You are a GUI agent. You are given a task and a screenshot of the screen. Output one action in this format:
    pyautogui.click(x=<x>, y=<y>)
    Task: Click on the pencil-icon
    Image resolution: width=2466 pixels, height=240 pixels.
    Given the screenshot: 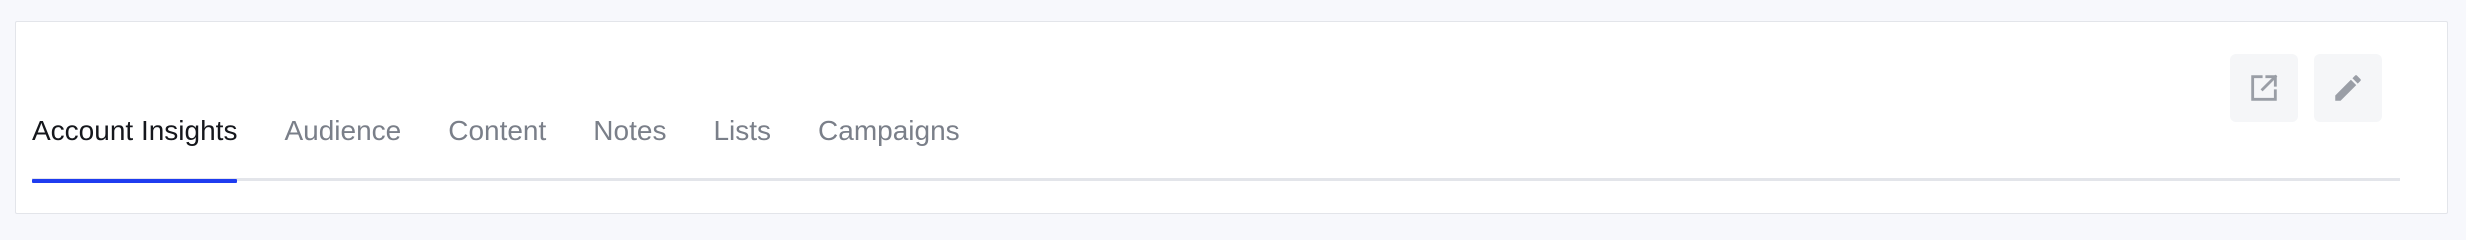 What is the action you would take?
    pyautogui.click(x=2348, y=88)
    